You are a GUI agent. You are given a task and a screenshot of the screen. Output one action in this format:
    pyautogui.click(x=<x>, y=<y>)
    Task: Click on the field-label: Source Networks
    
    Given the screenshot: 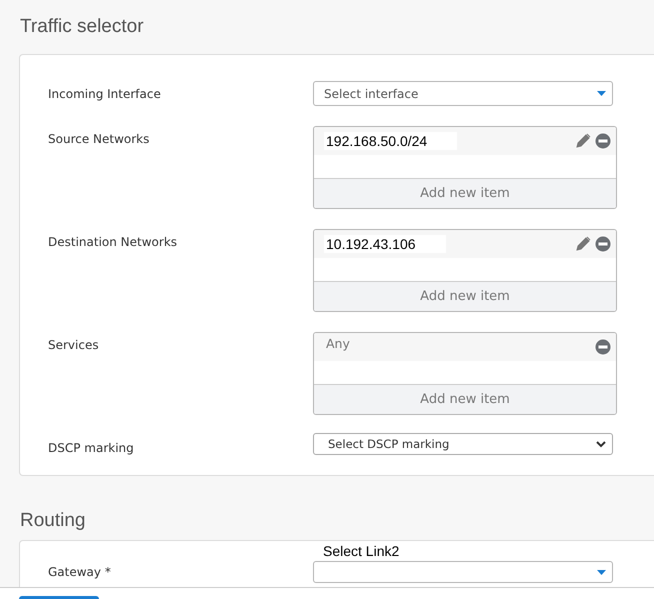 What is the action you would take?
    pyautogui.click(x=99, y=138)
    